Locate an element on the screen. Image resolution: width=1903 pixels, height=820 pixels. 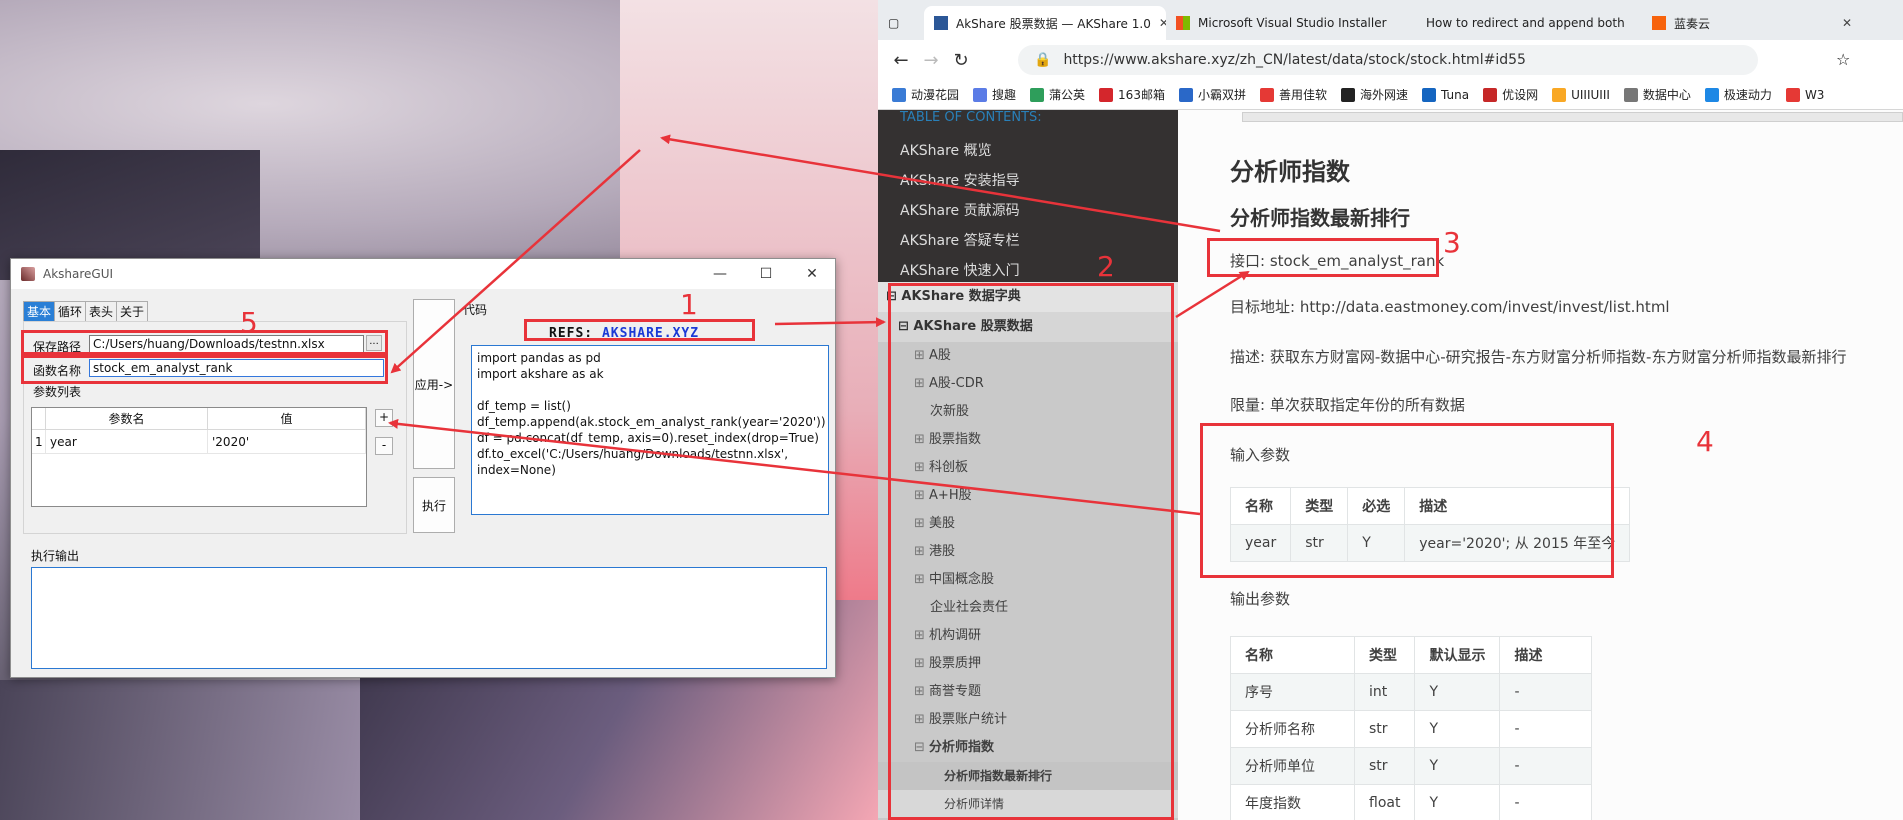
table-row: 序号 int Y - is located at coordinates (1411, 692).